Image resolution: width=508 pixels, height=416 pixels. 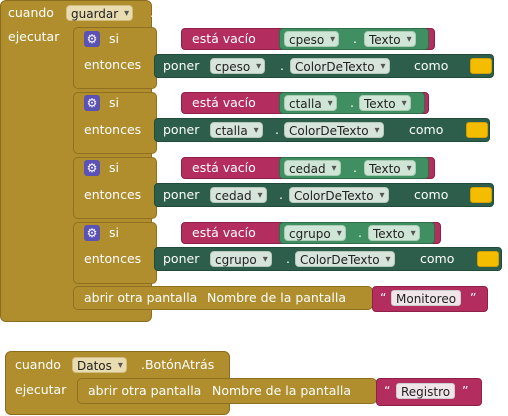 What do you see at coordinates (236, 130) in the screenshot?
I see `set-component-dropdown: ctalla` at bounding box center [236, 130].